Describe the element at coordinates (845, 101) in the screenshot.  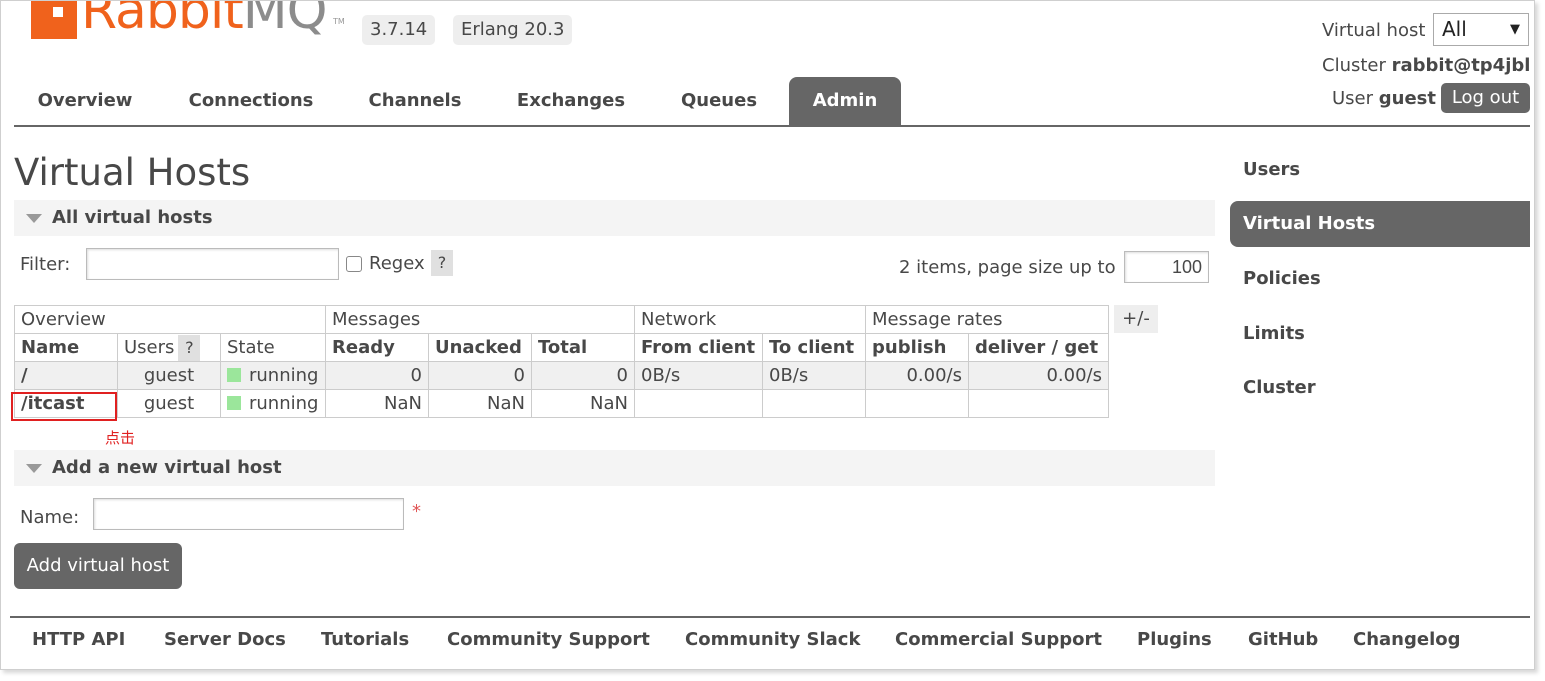
I see `tab-admin: Admin` at that location.